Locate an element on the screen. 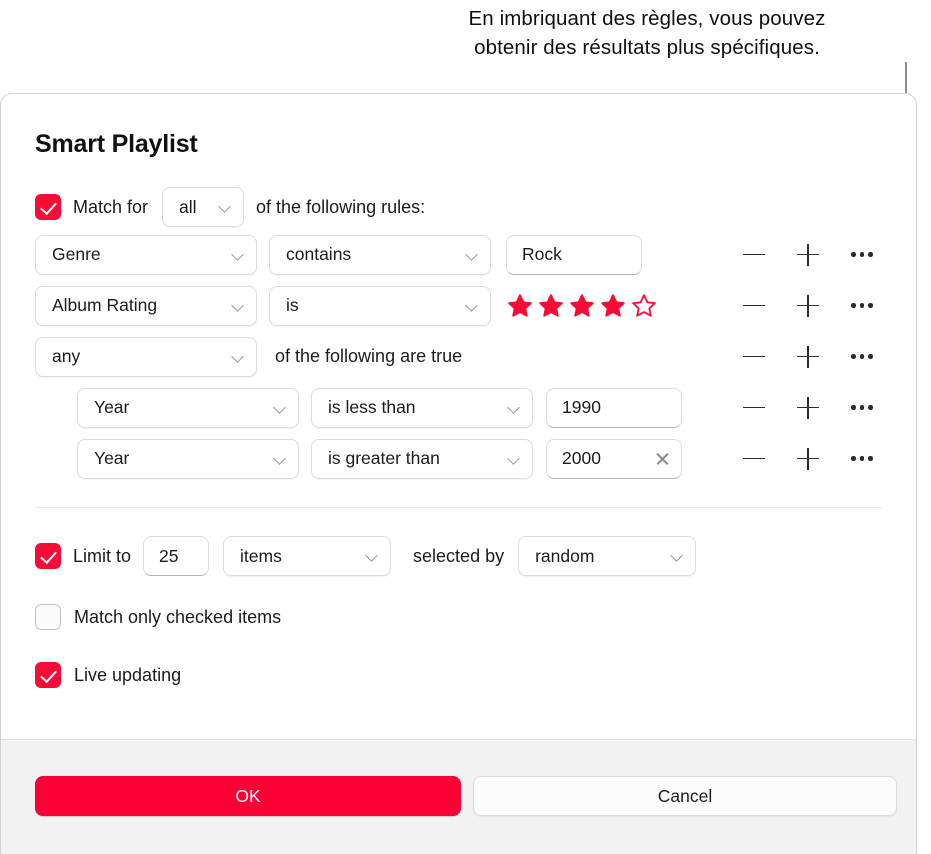 Image resolution: width=931 pixels, height=854 pixels. selected-by-value: random is located at coordinates (565, 555).